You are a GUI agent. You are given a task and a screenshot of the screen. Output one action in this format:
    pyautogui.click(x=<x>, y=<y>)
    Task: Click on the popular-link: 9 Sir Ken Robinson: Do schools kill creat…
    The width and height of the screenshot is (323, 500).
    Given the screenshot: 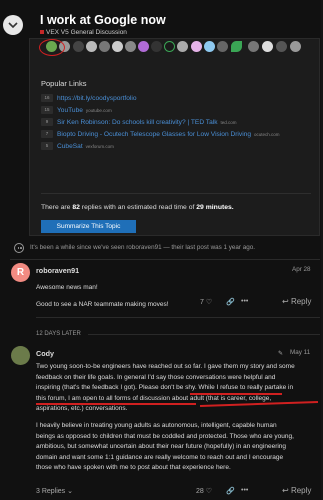 What is the action you would take?
    pyautogui.click(x=139, y=122)
    